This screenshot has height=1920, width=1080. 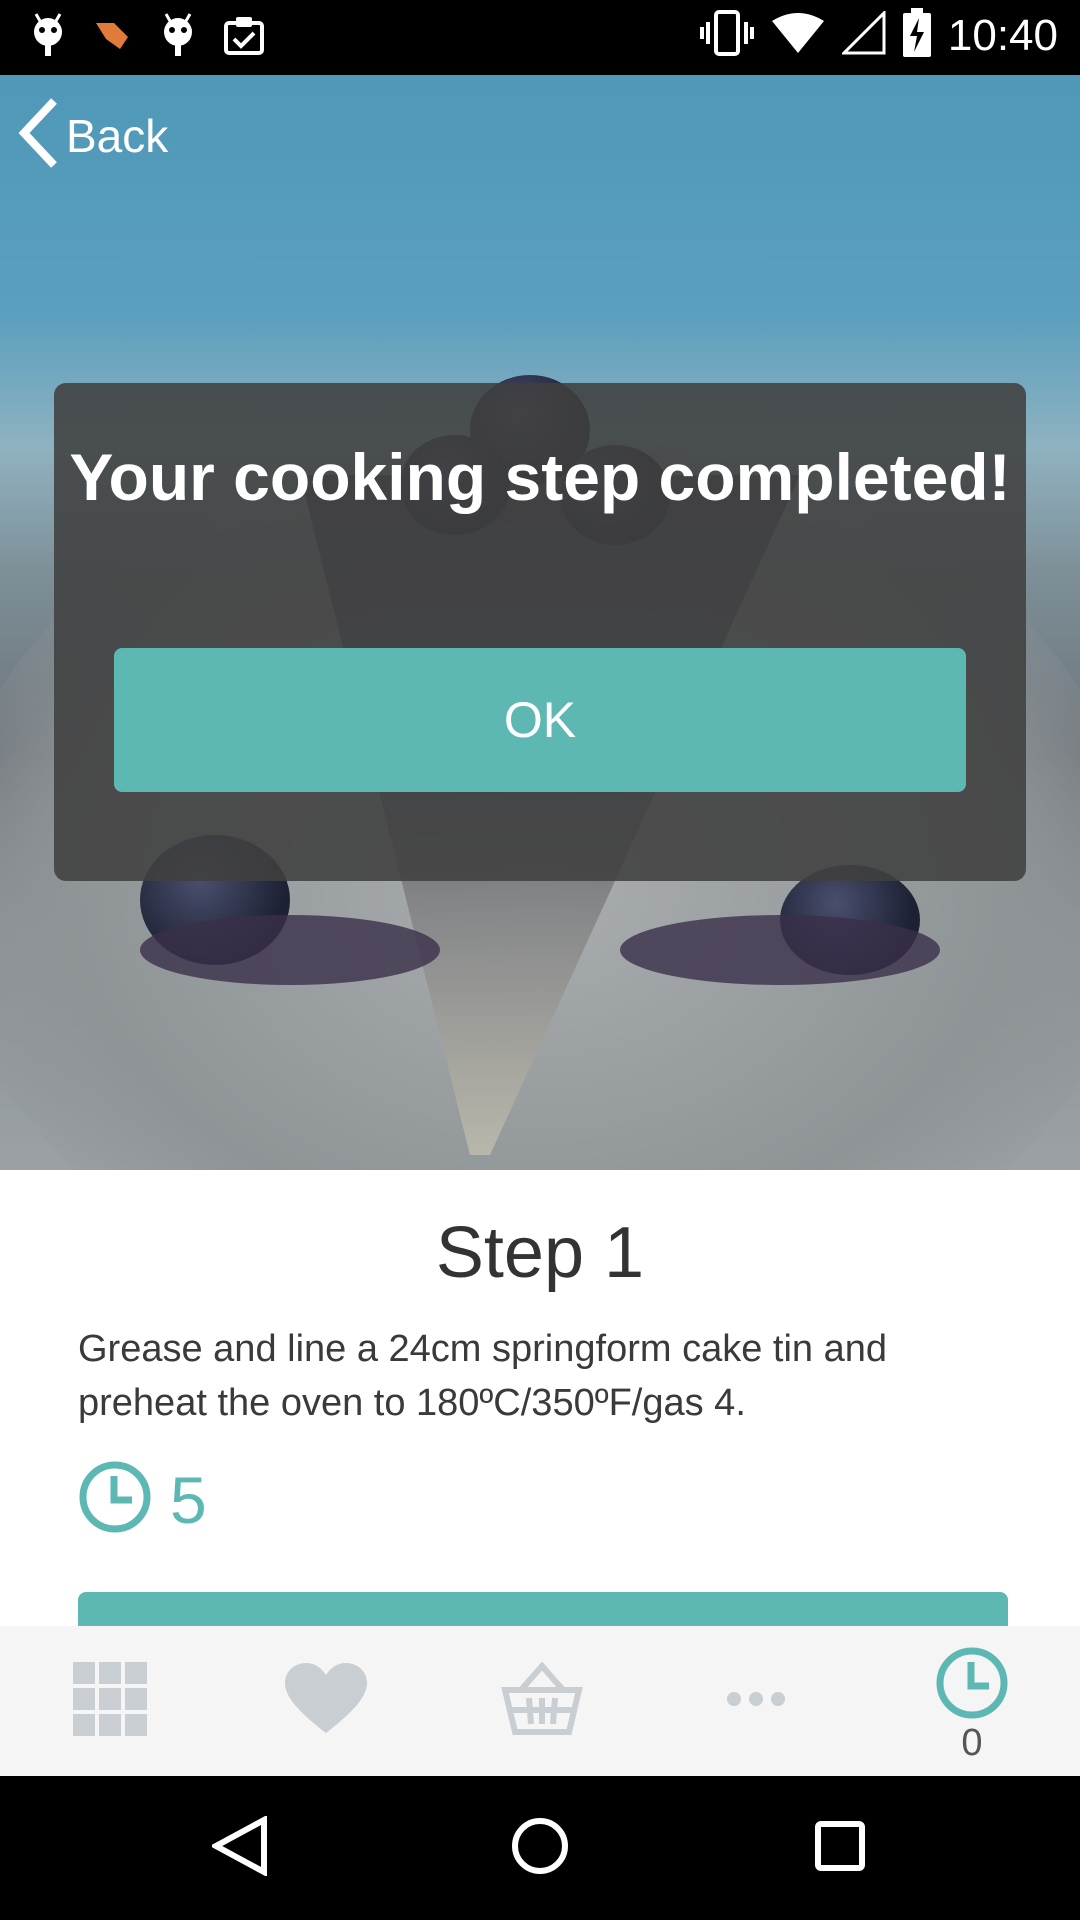 I want to click on heart-icon, so click(x=326, y=1701).